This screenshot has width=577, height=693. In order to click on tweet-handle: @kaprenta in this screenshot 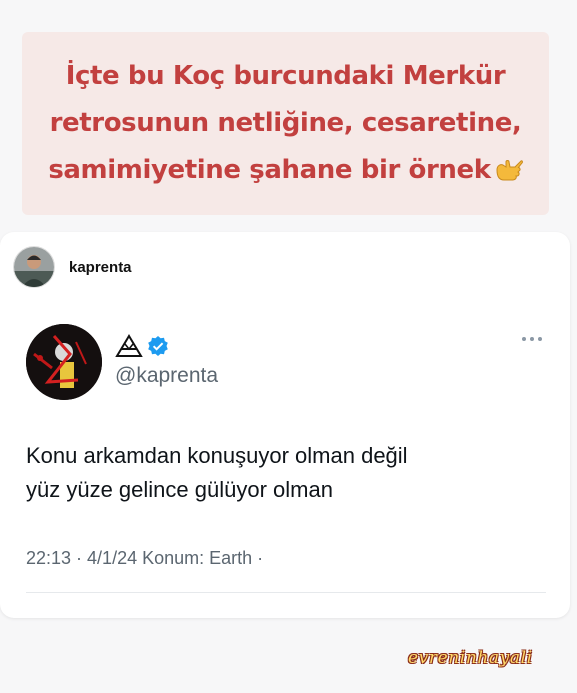, I will do `click(166, 376)`.